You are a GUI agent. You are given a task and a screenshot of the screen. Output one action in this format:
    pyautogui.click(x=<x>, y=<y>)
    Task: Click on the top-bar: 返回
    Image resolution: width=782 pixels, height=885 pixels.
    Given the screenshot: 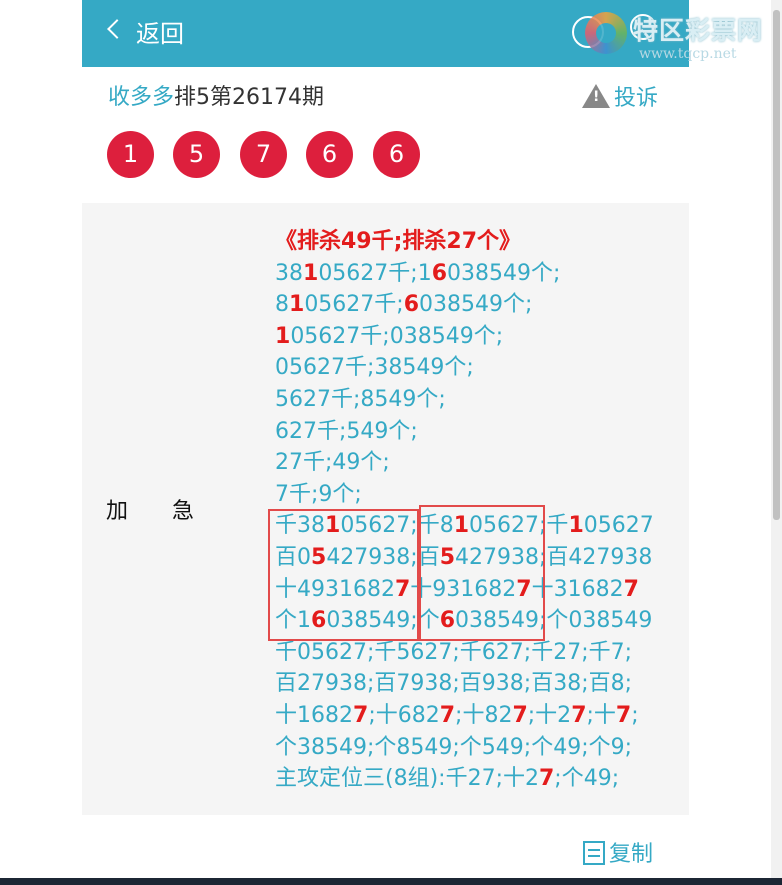 What is the action you would take?
    pyautogui.click(x=385, y=33)
    